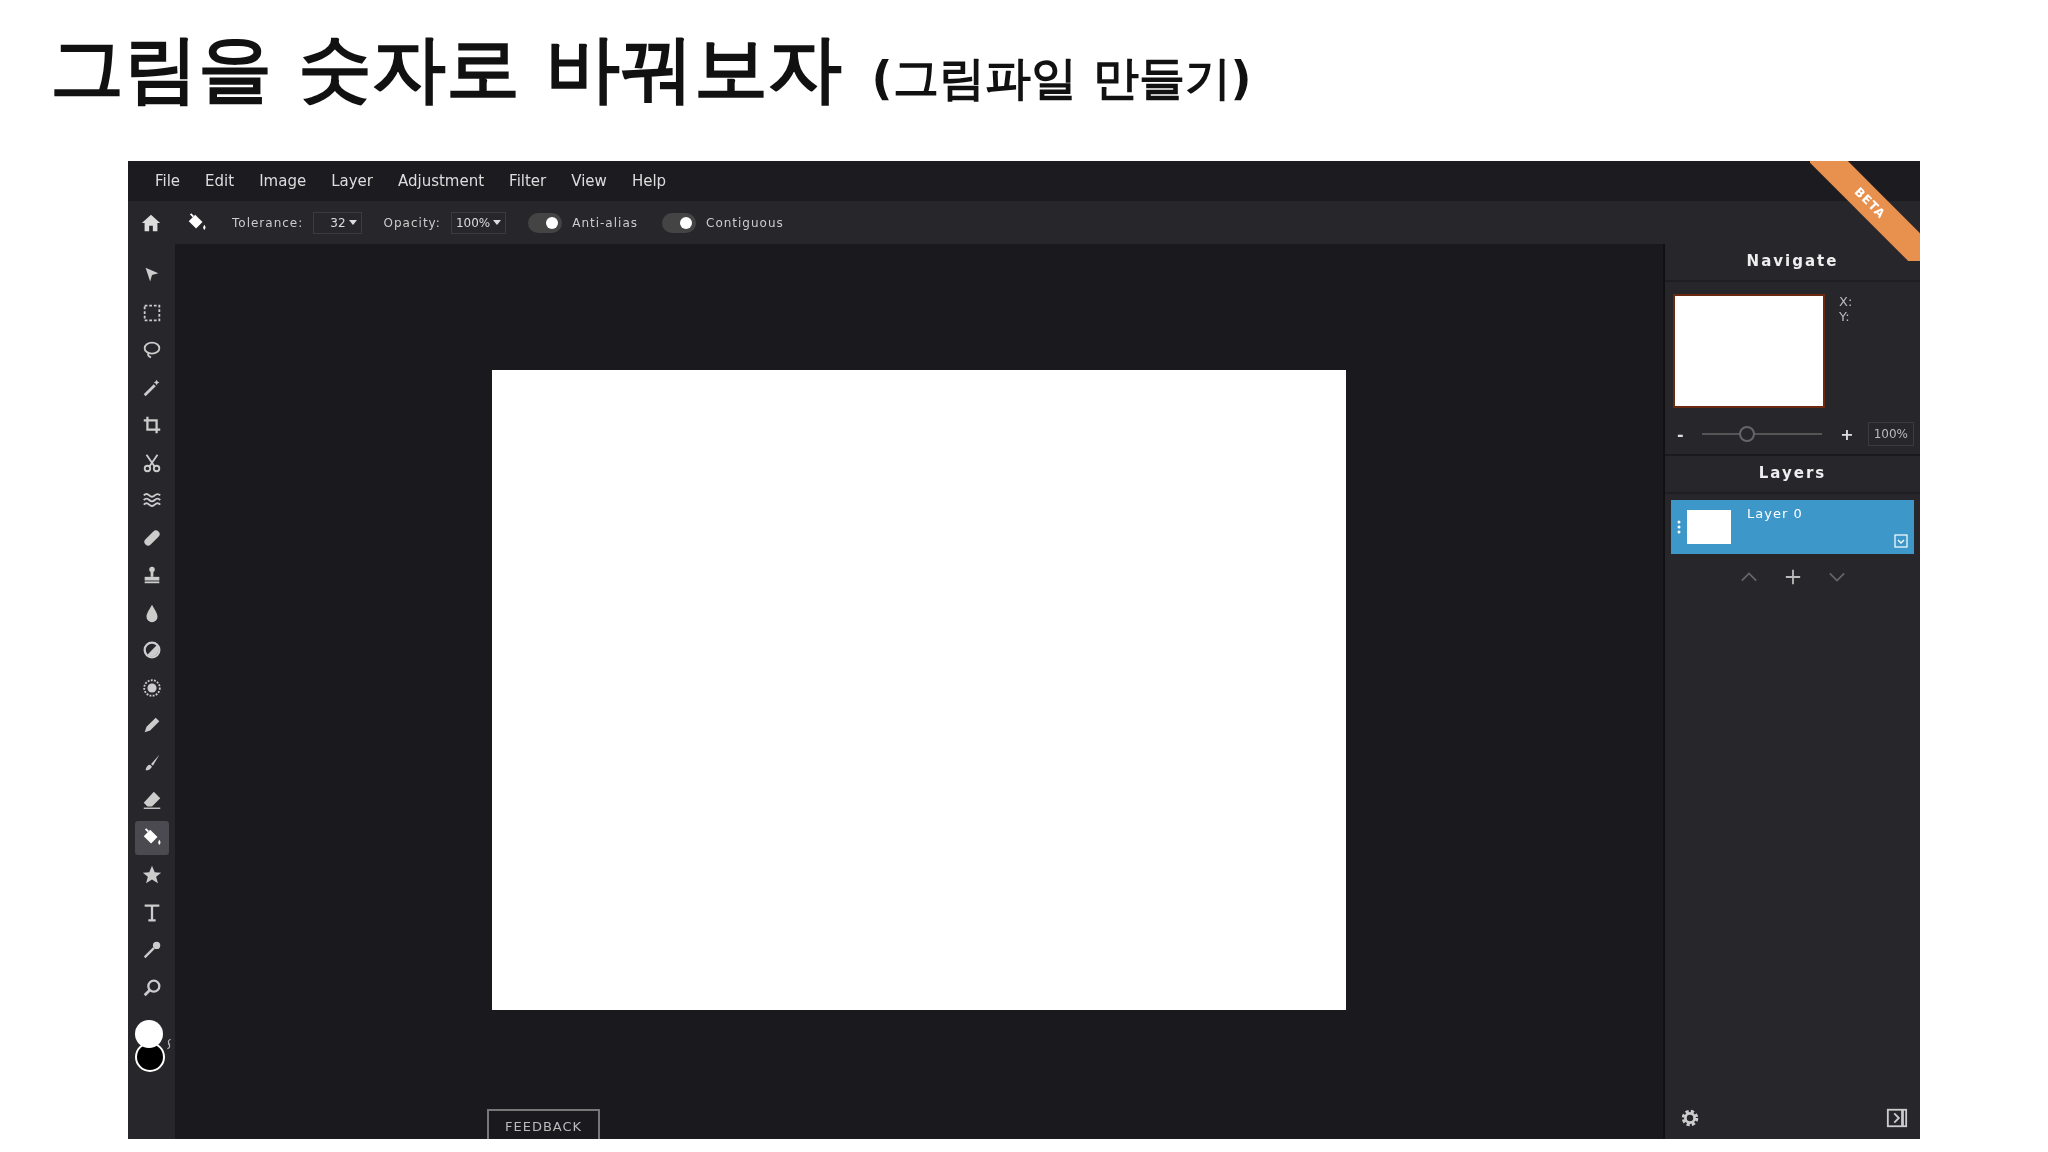  Describe the element at coordinates (1749, 351) in the screenshot. I see `navigator-preview` at that location.